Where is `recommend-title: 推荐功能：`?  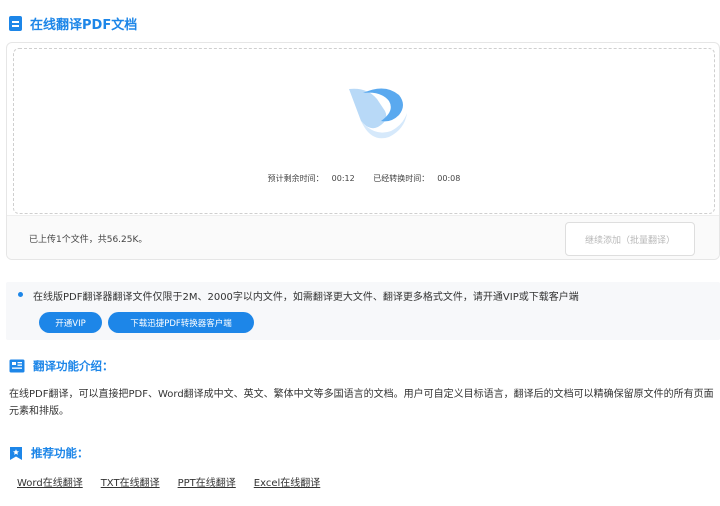
recommend-title: 推荐功能： is located at coordinates (60, 453).